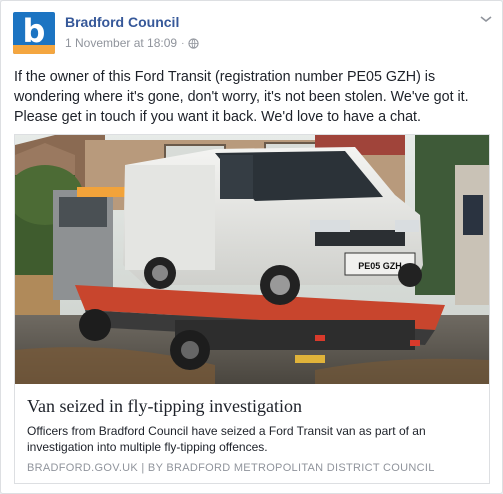 This screenshot has width=503, height=494. What do you see at coordinates (34, 49) in the screenshot?
I see `avatar-accent-bar` at bounding box center [34, 49].